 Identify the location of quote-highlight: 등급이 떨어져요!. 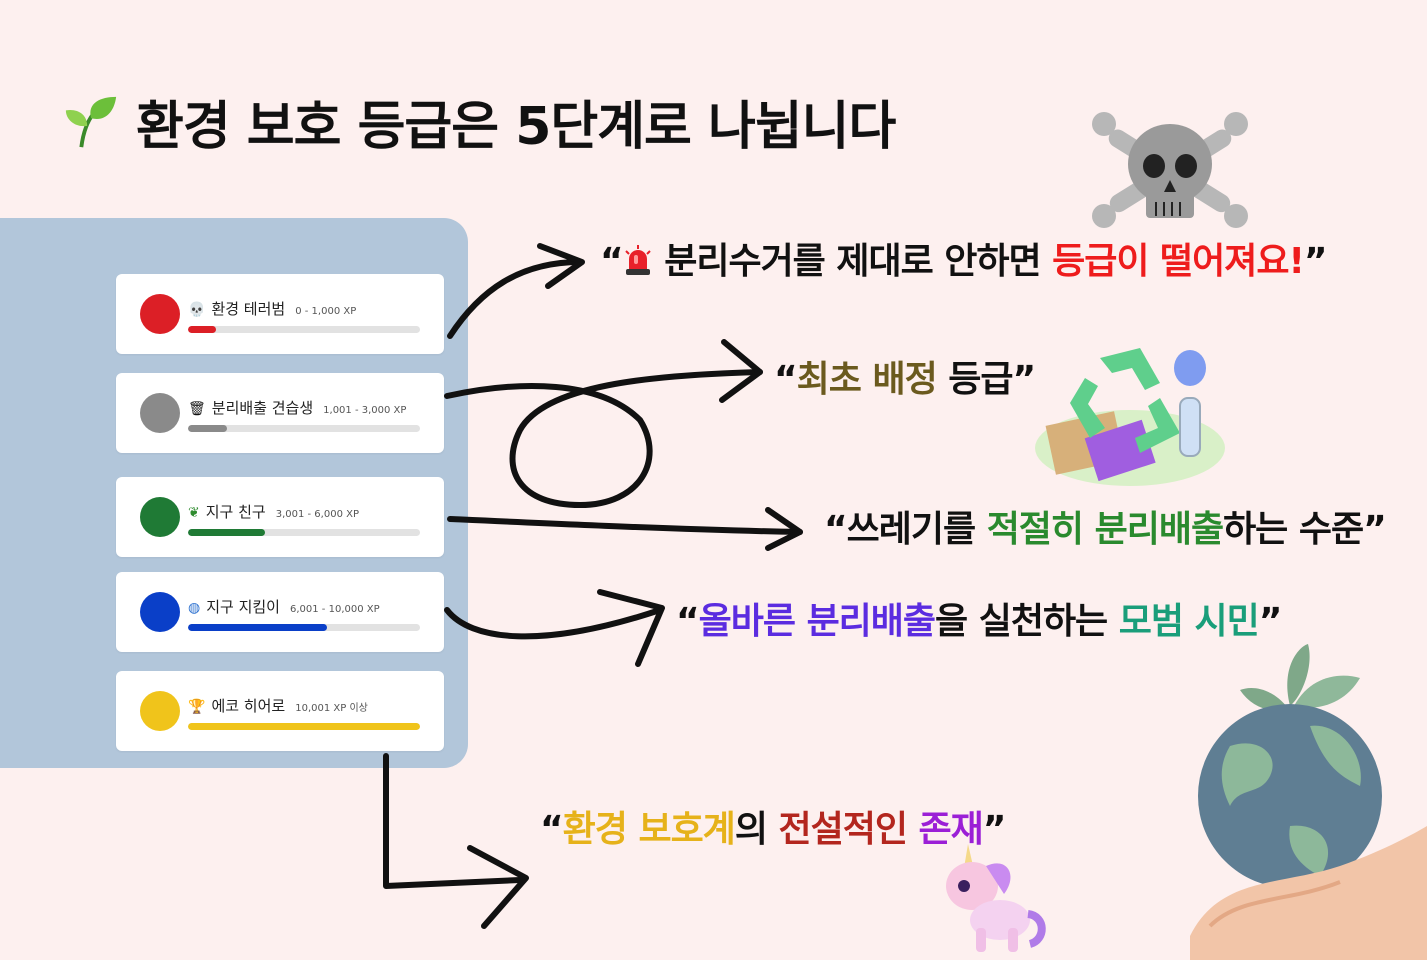
(1178, 261).